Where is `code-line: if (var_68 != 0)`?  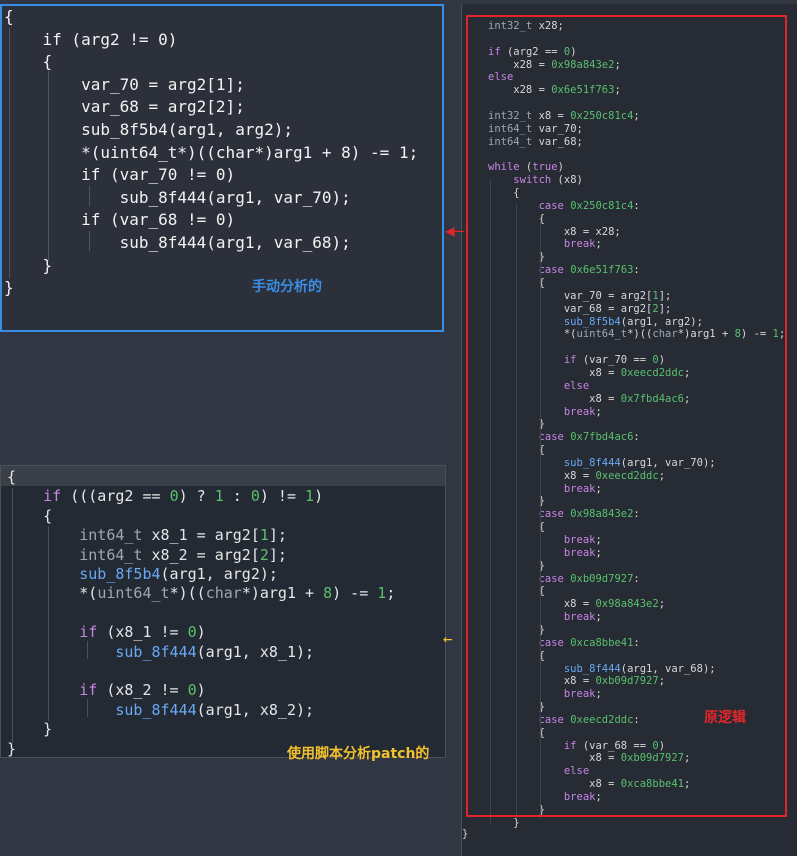
code-line: if (var_68 != 0) is located at coordinates (120, 220).